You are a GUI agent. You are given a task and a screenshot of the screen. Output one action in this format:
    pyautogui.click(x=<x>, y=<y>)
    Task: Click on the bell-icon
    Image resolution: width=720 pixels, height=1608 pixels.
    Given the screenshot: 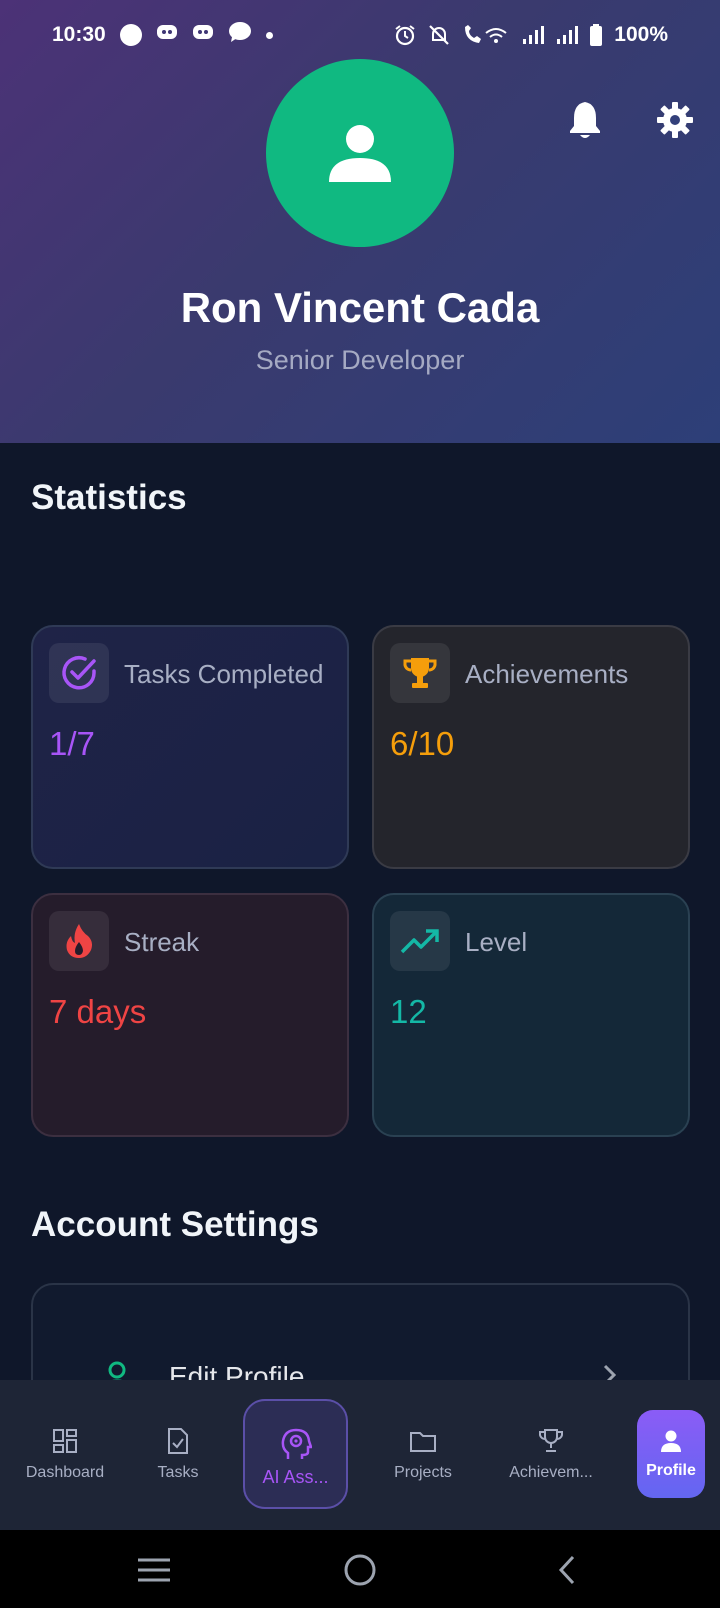 What is the action you would take?
    pyautogui.click(x=585, y=120)
    